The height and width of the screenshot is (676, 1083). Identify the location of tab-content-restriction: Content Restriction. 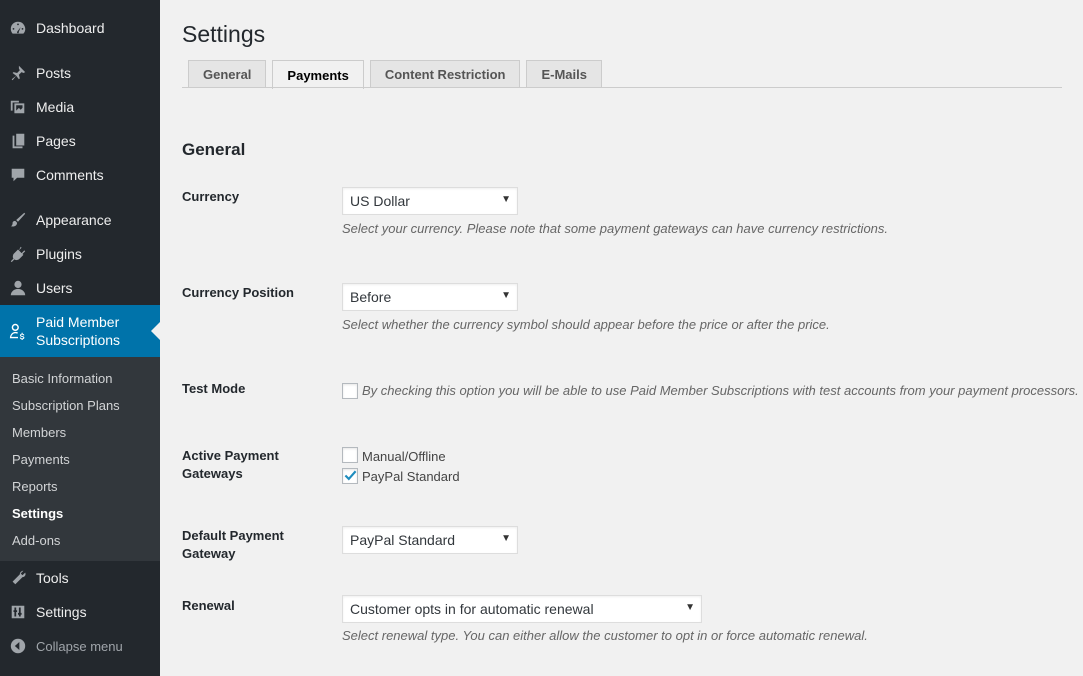
(445, 74).